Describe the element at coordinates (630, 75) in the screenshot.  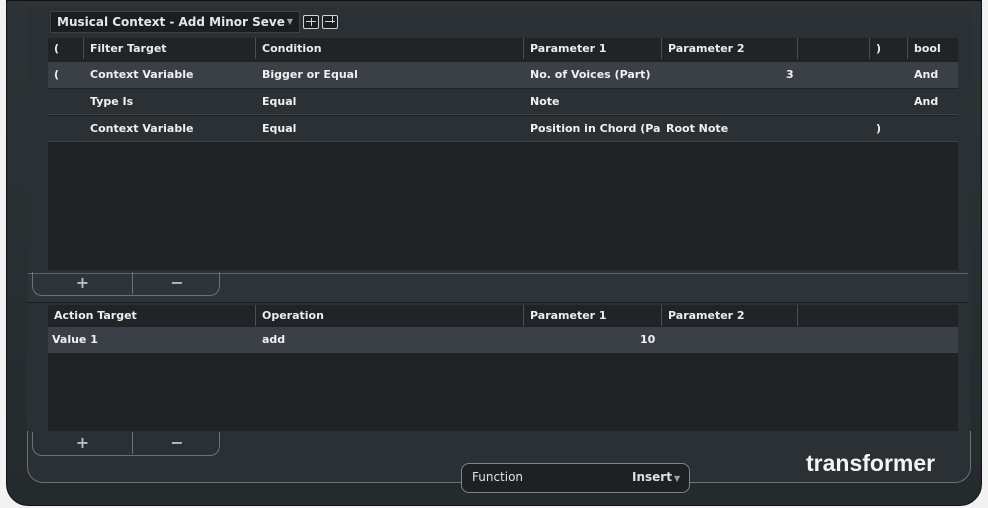
I see `cell-param1: No. of Voices (Part)` at that location.